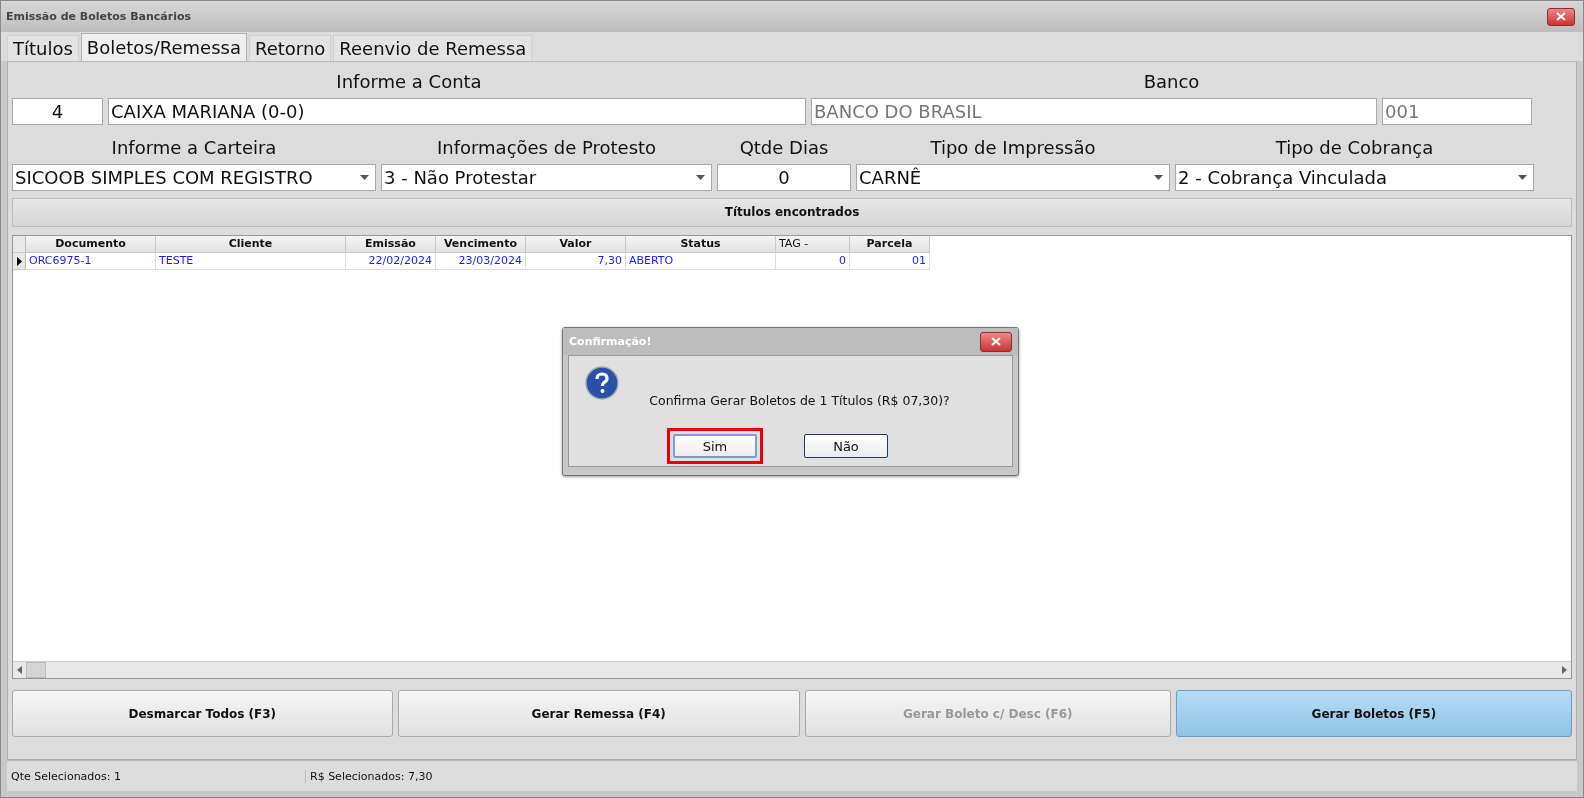 Image resolution: width=1584 pixels, height=798 pixels. I want to click on status-text: Qte Selecionados: 1, so click(156, 776).